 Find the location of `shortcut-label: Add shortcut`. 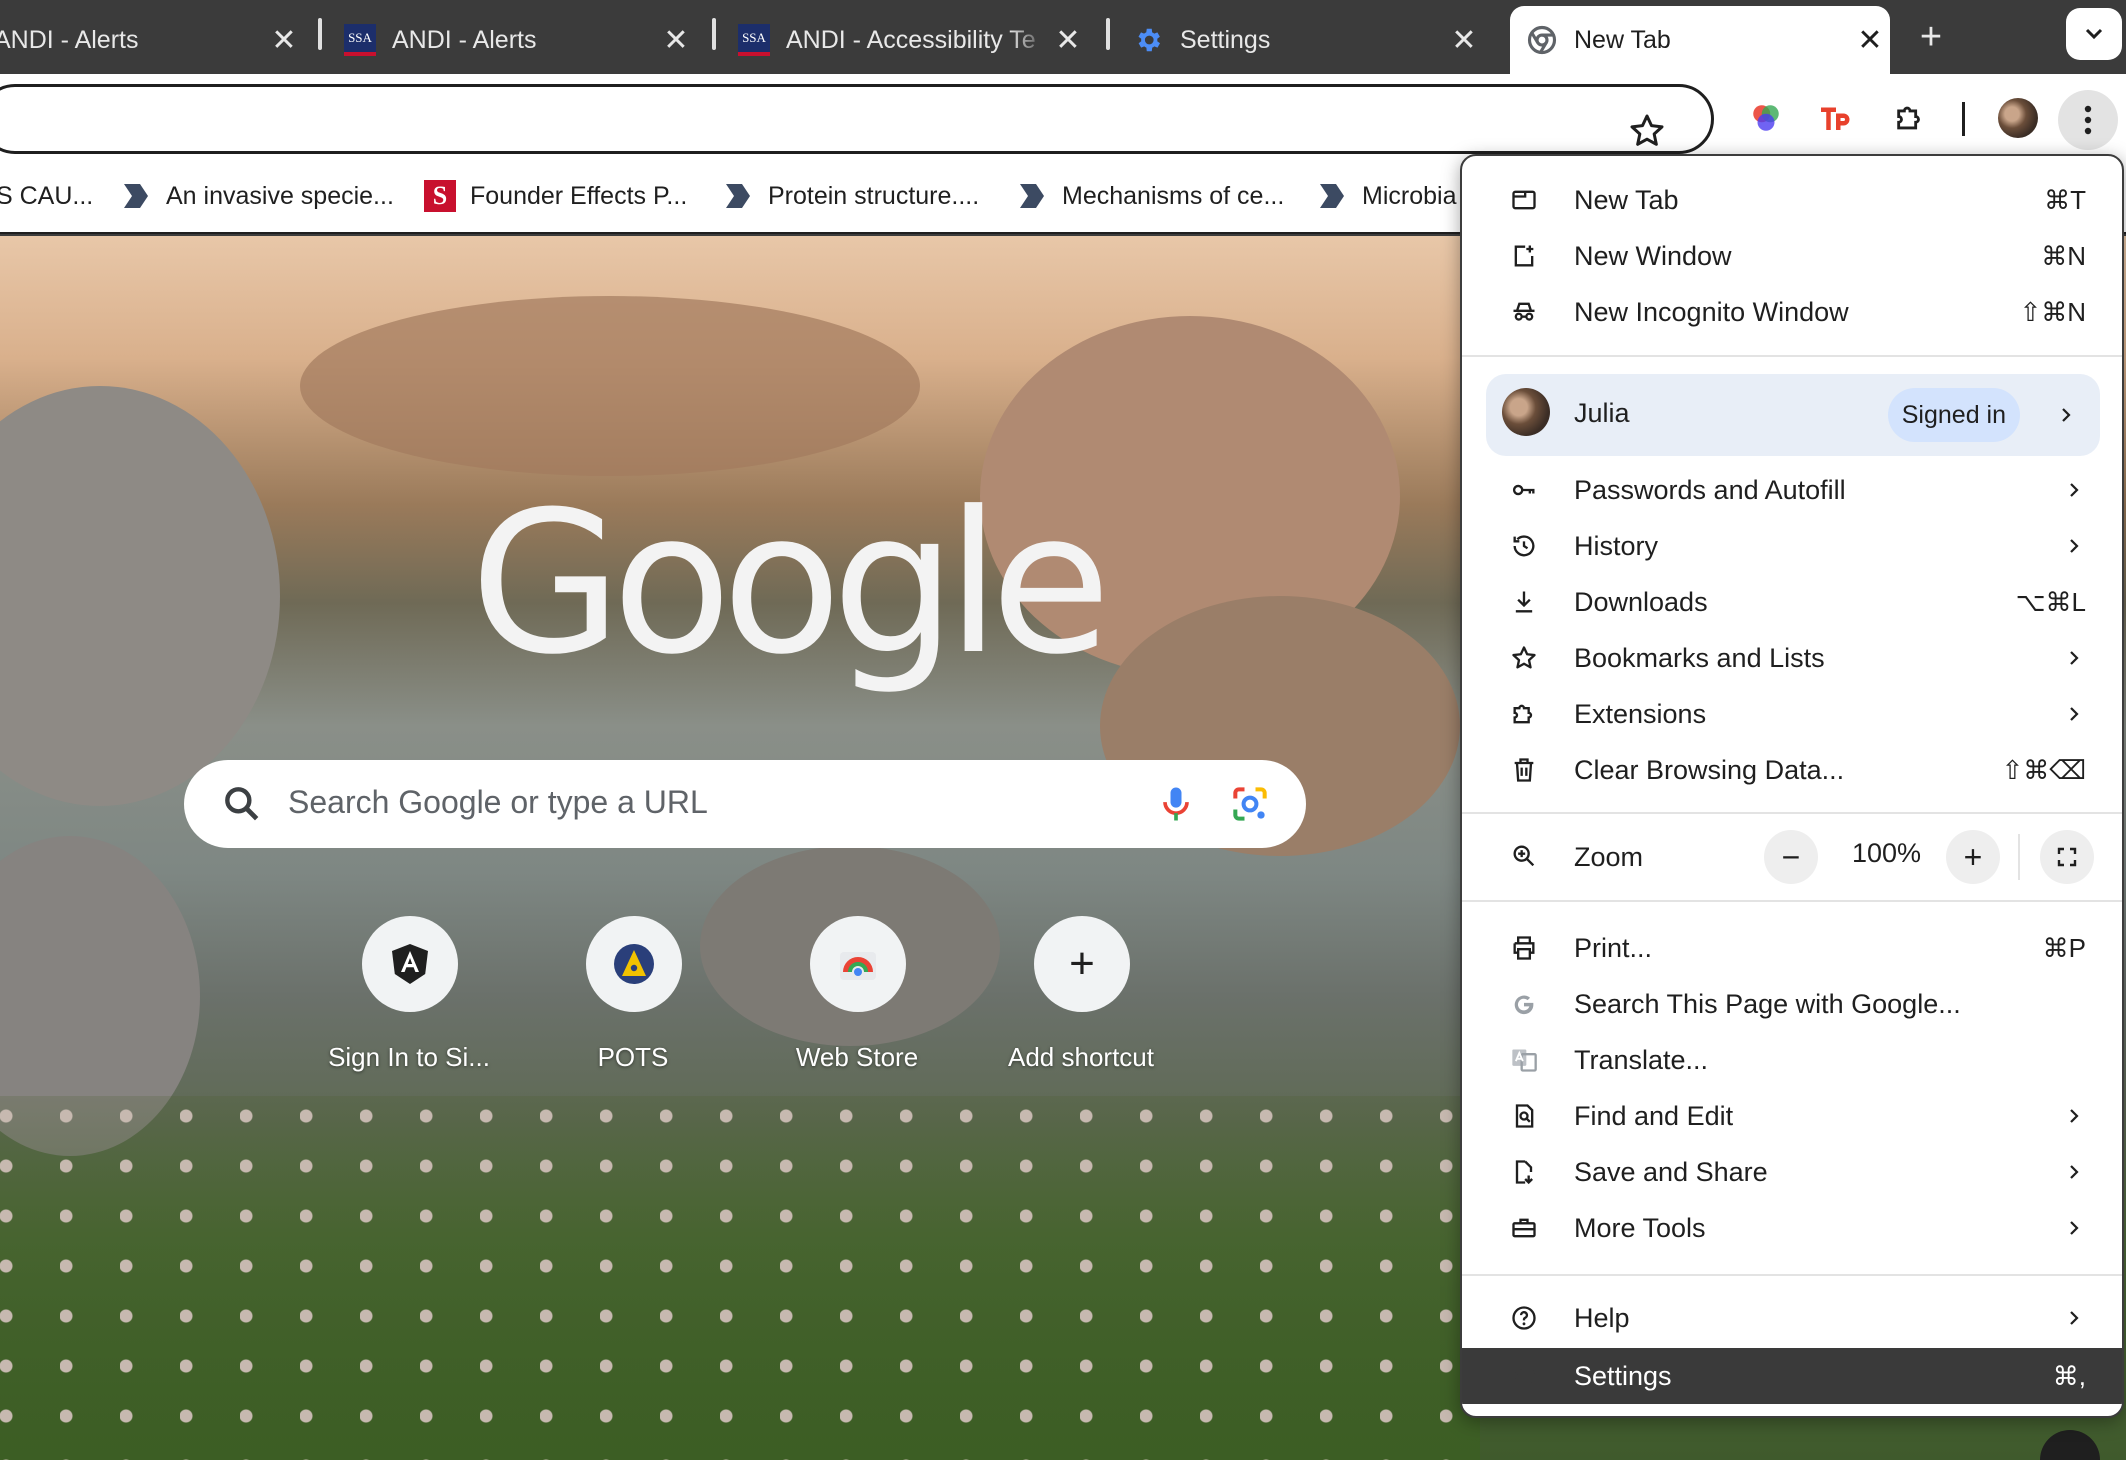

shortcut-label: Add shortcut is located at coordinates (1081, 1057).